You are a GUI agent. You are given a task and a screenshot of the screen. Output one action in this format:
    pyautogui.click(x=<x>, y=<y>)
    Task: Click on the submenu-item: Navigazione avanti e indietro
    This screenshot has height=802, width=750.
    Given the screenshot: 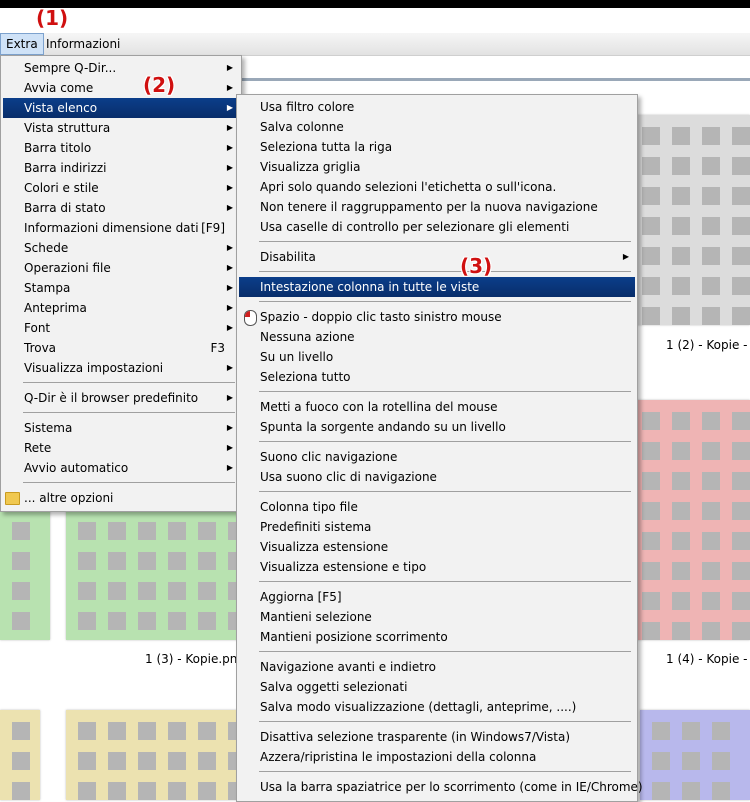 What is the action you would take?
    pyautogui.click(x=437, y=667)
    